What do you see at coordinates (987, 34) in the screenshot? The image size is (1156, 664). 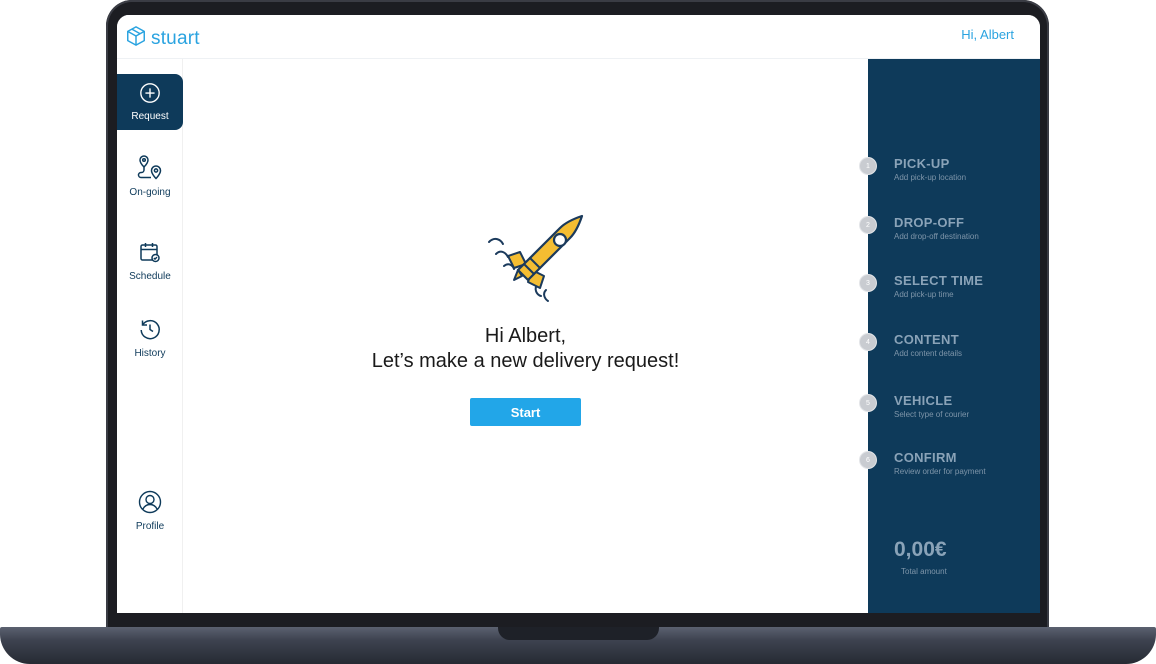 I see `user-greeting: Hi, Albert` at bounding box center [987, 34].